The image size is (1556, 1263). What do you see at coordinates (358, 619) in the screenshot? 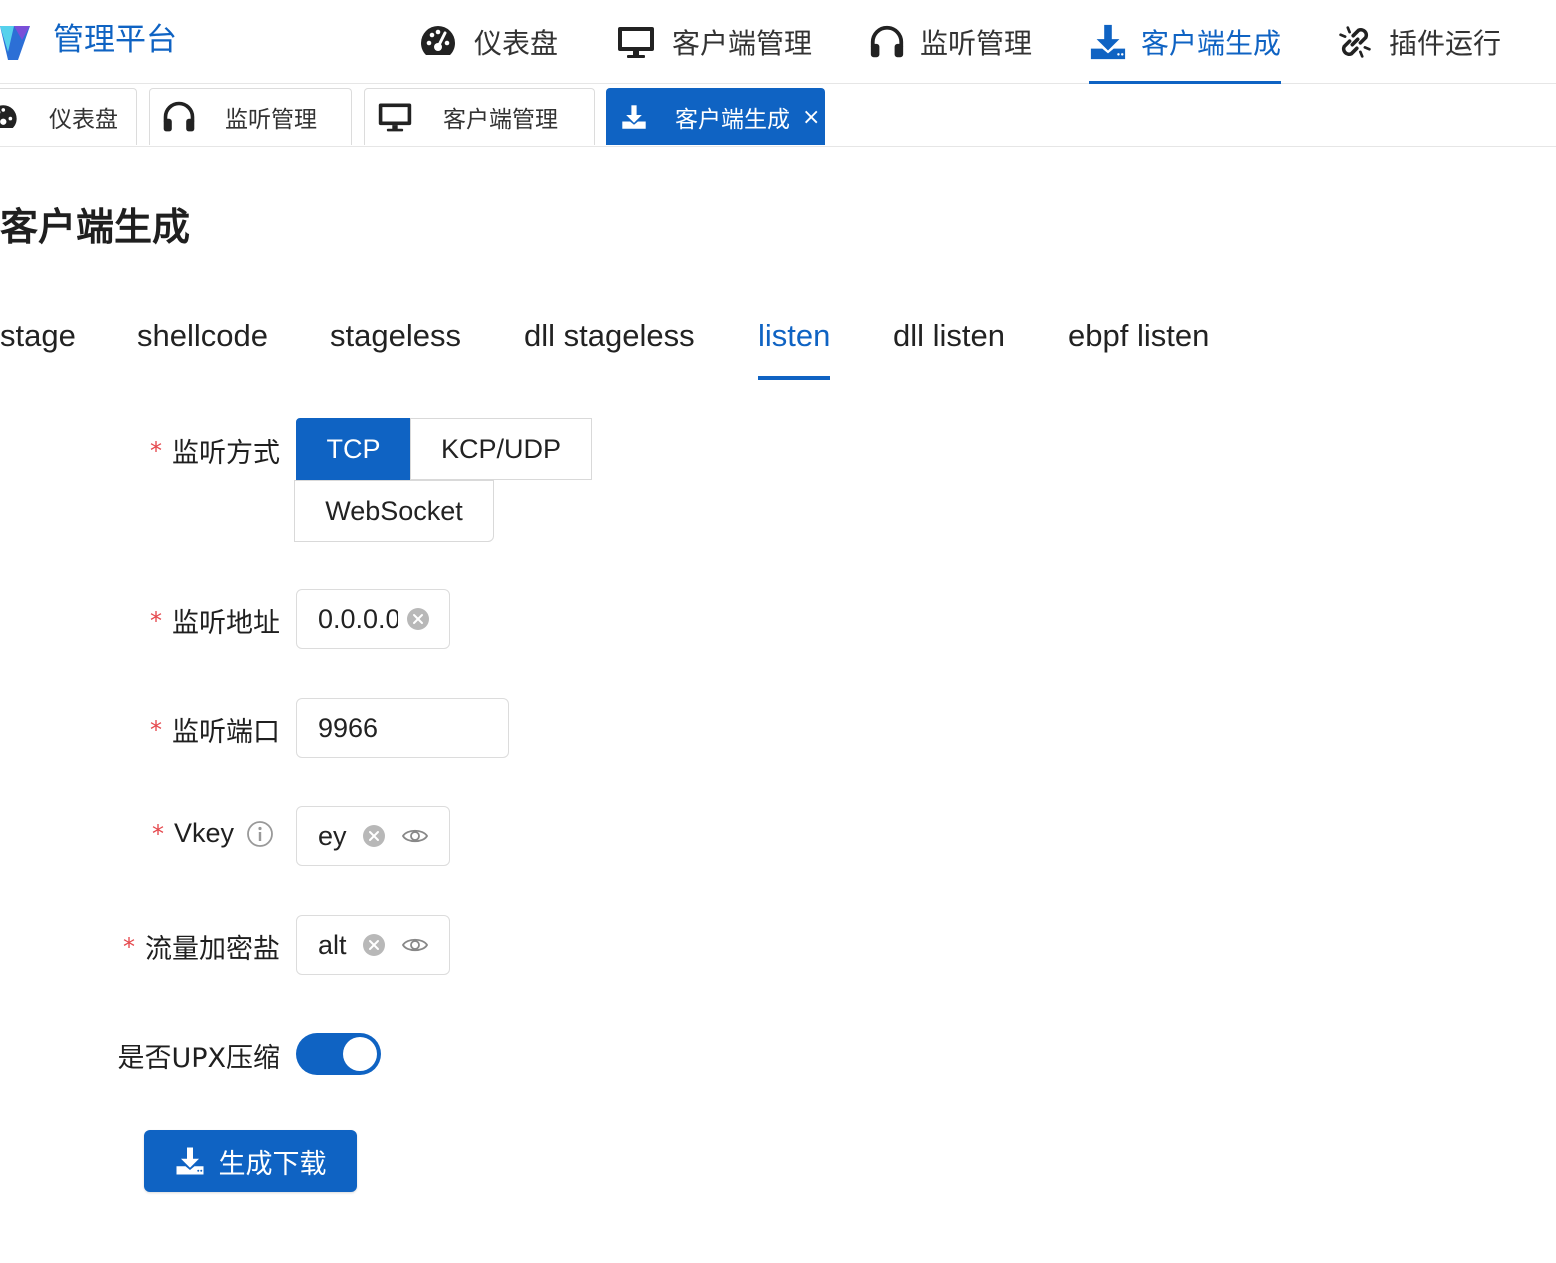
I see `listen-address-value: 0.0.0.0` at bounding box center [358, 619].